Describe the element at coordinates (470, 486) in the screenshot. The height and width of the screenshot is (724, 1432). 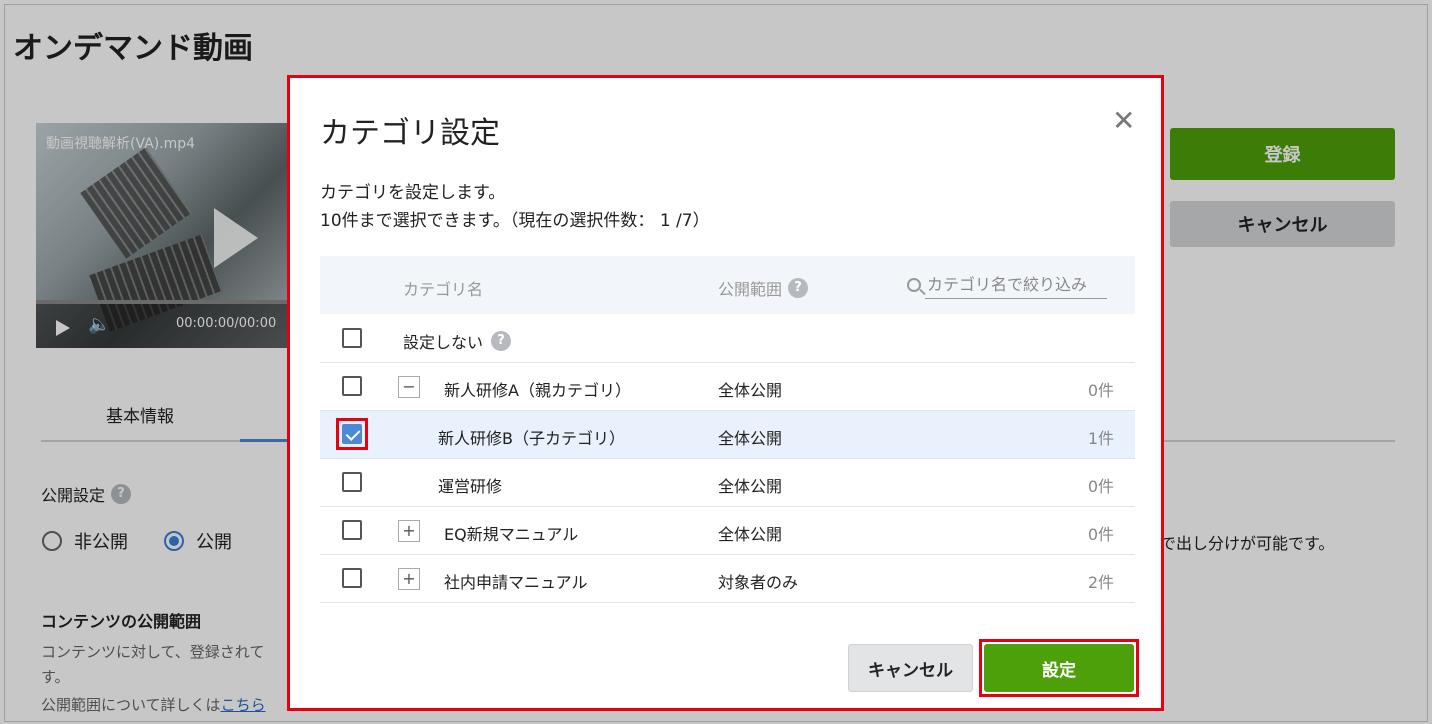
I see `category-name: 運営研修` at that location.